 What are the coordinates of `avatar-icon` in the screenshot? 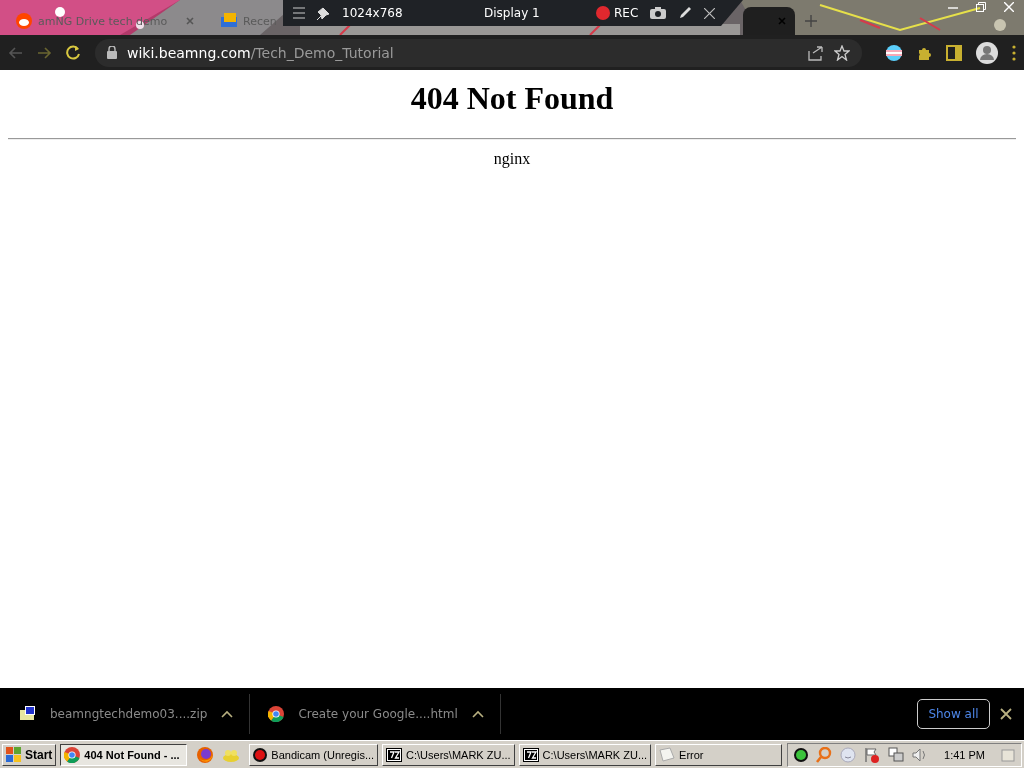 It's located at (987, 52).